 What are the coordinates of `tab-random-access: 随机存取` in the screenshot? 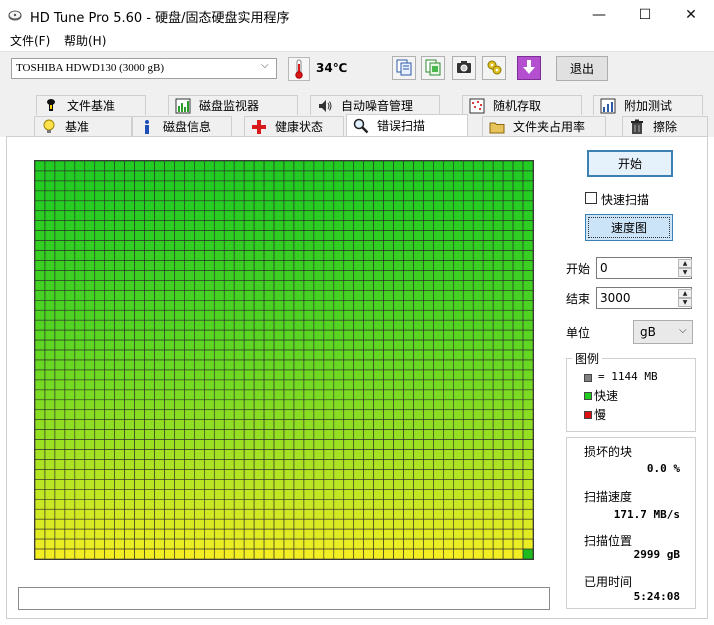 It's located at (522, 105).